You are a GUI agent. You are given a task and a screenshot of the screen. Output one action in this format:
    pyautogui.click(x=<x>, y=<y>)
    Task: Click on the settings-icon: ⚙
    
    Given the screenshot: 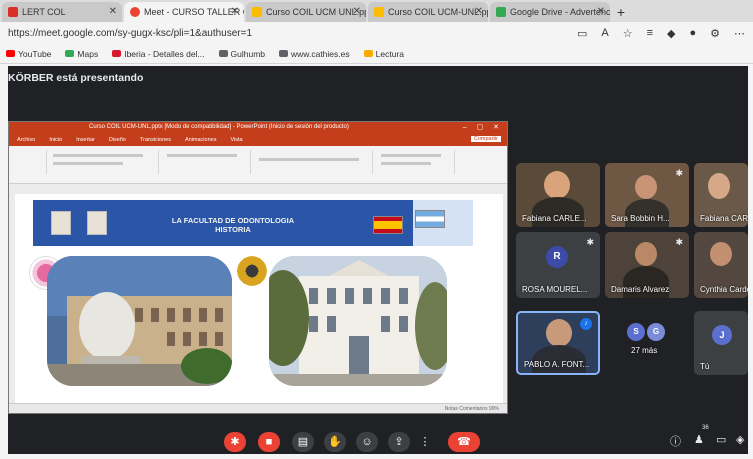 What is the action you would take?
    pyautogui.click(x=715, y=33)
    